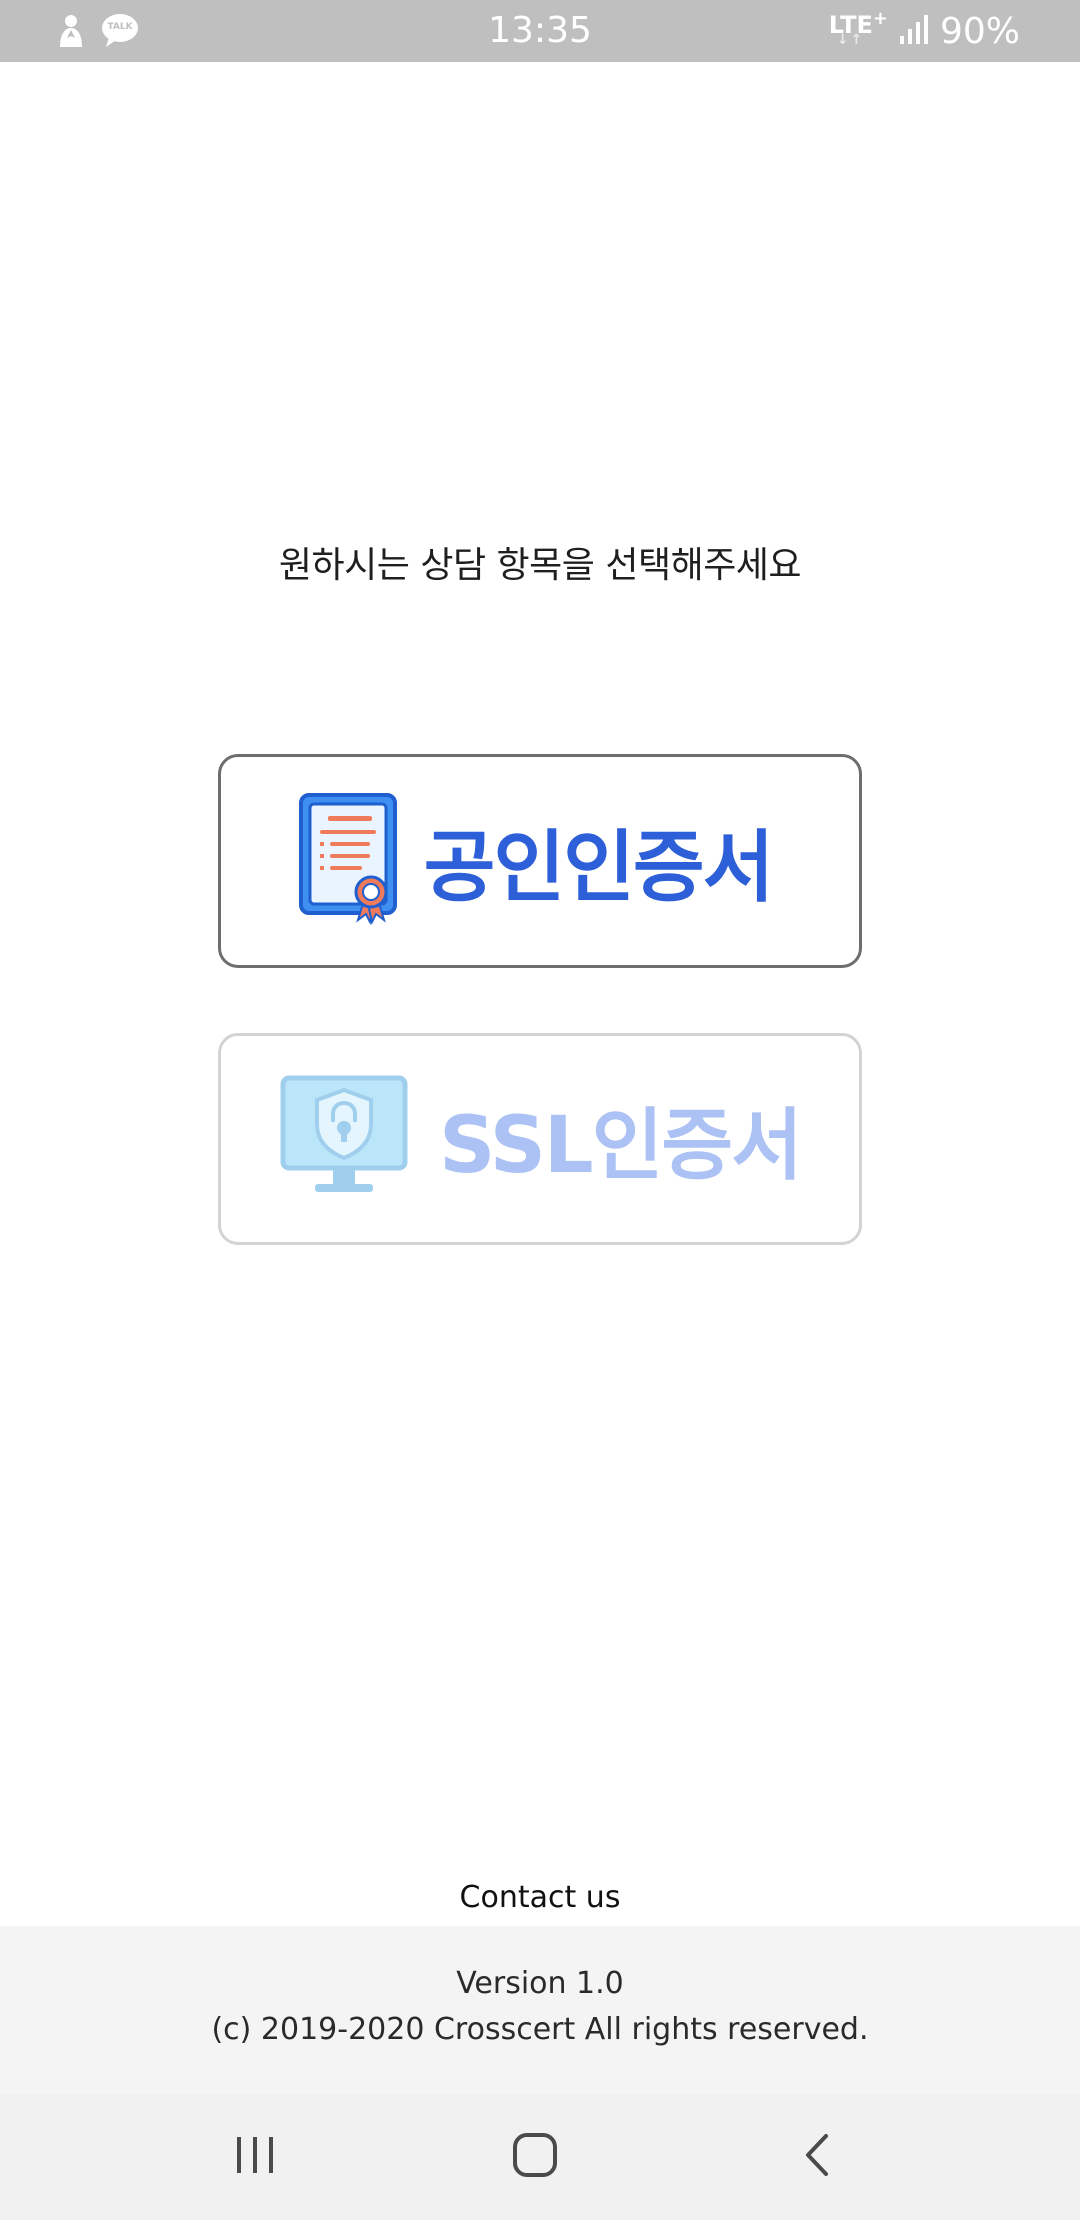 The width and height of the screenshot is (1080, 2220). Describe the element at coordinates (979, 31) in the screenshot. I see `battery-level: 90%` at that location.